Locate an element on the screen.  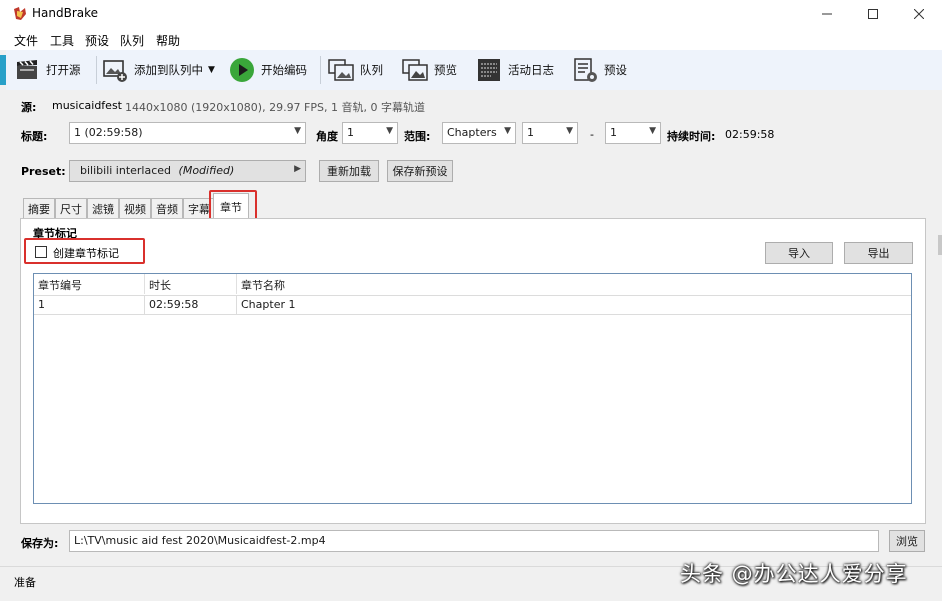
create-chapter-markers-label: 创建章节标记 is located at coordinates (86, 253).